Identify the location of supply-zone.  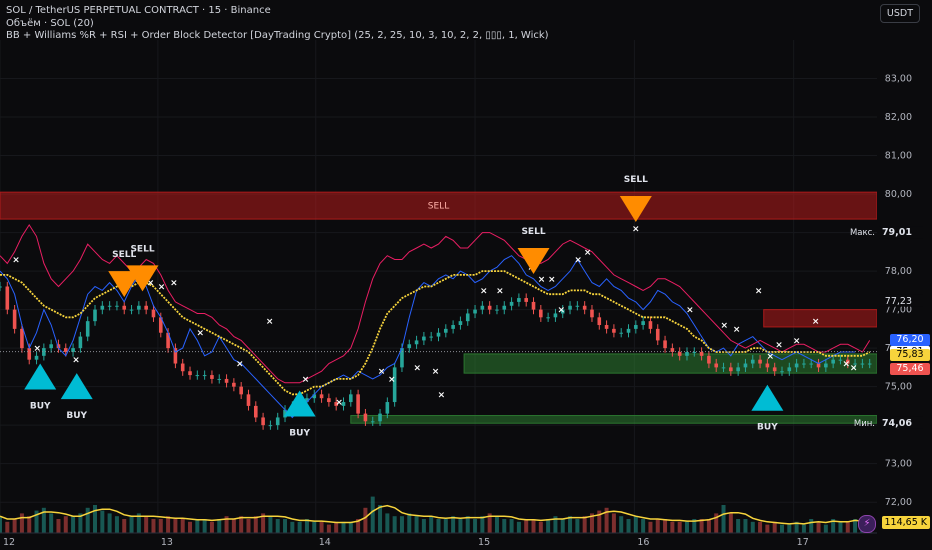
(820, 318).